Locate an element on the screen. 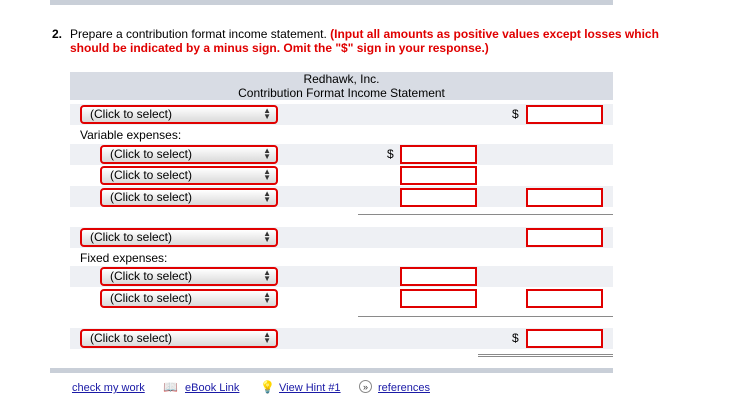 The width and height of the screenshot is (749, 418). top-divider is located at coordinates (331, 2).